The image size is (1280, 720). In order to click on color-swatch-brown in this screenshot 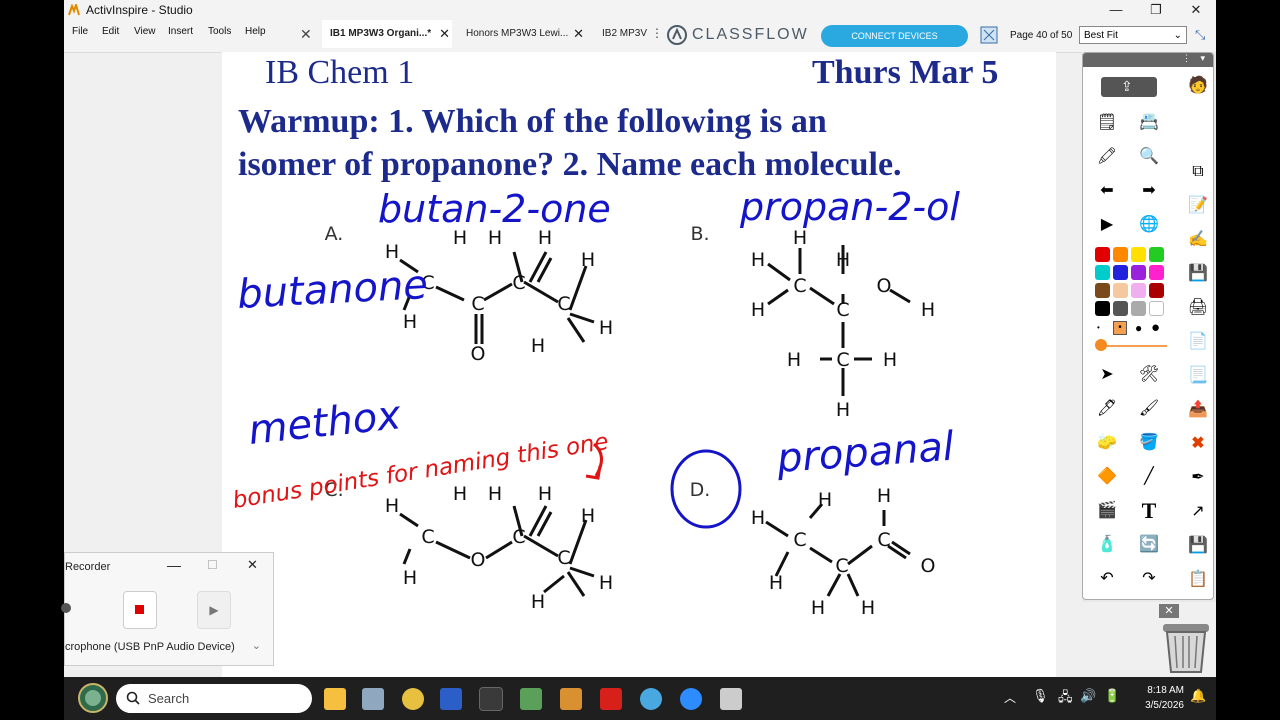, I will do `click(1102, 290)`.